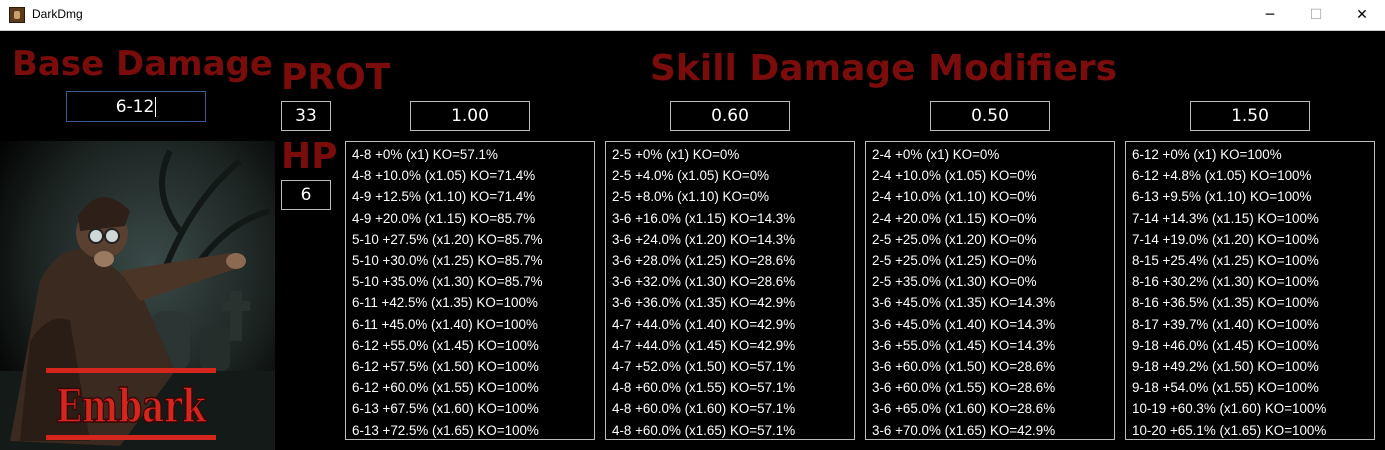 Image resolution: width=1385 pixels, height=450 pixels. What do you see at coordinates (445, 367) in the screenshot?
I see `result-row: 6-12 +57.5% (x1.50) KO=100%` at bounding box center [445, 367].